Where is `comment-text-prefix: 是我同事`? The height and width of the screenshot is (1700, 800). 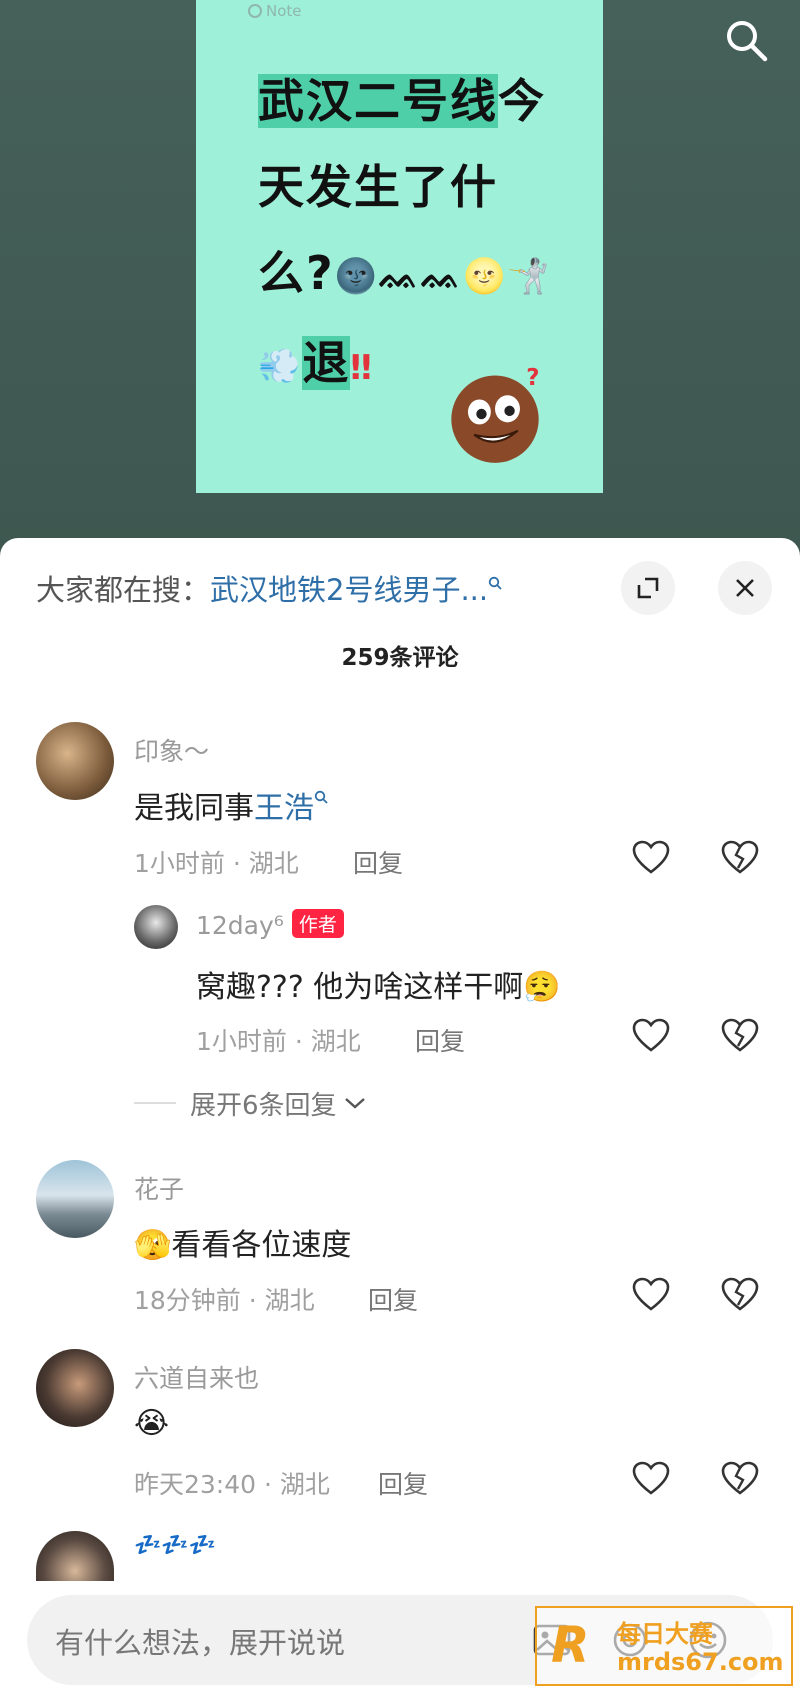 comment-text-prefix: 是我同事 is located at coordinates (194, 808).